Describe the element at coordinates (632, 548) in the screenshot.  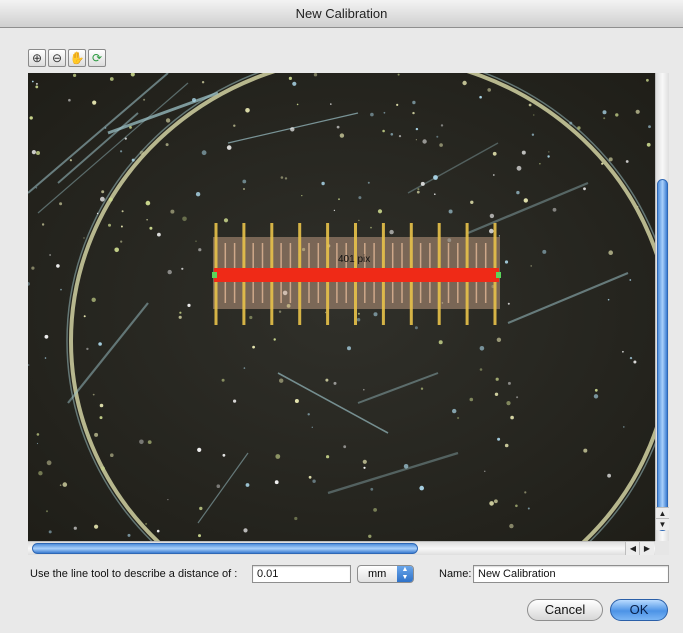
I see `scroll-left-arrow: ◀` at that location.